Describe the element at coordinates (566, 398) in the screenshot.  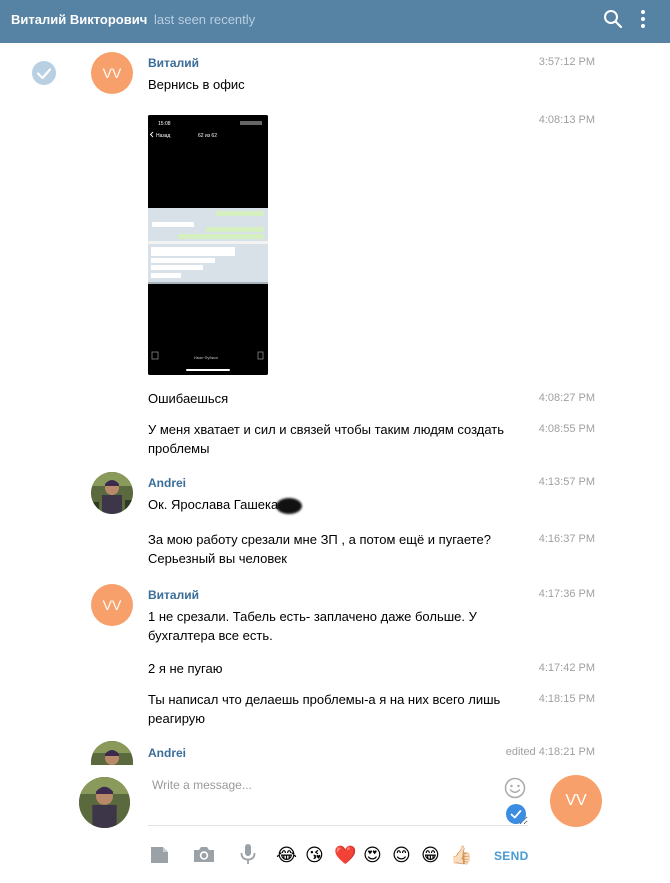
I see `message-time: 4:08:27 PM` at that location.